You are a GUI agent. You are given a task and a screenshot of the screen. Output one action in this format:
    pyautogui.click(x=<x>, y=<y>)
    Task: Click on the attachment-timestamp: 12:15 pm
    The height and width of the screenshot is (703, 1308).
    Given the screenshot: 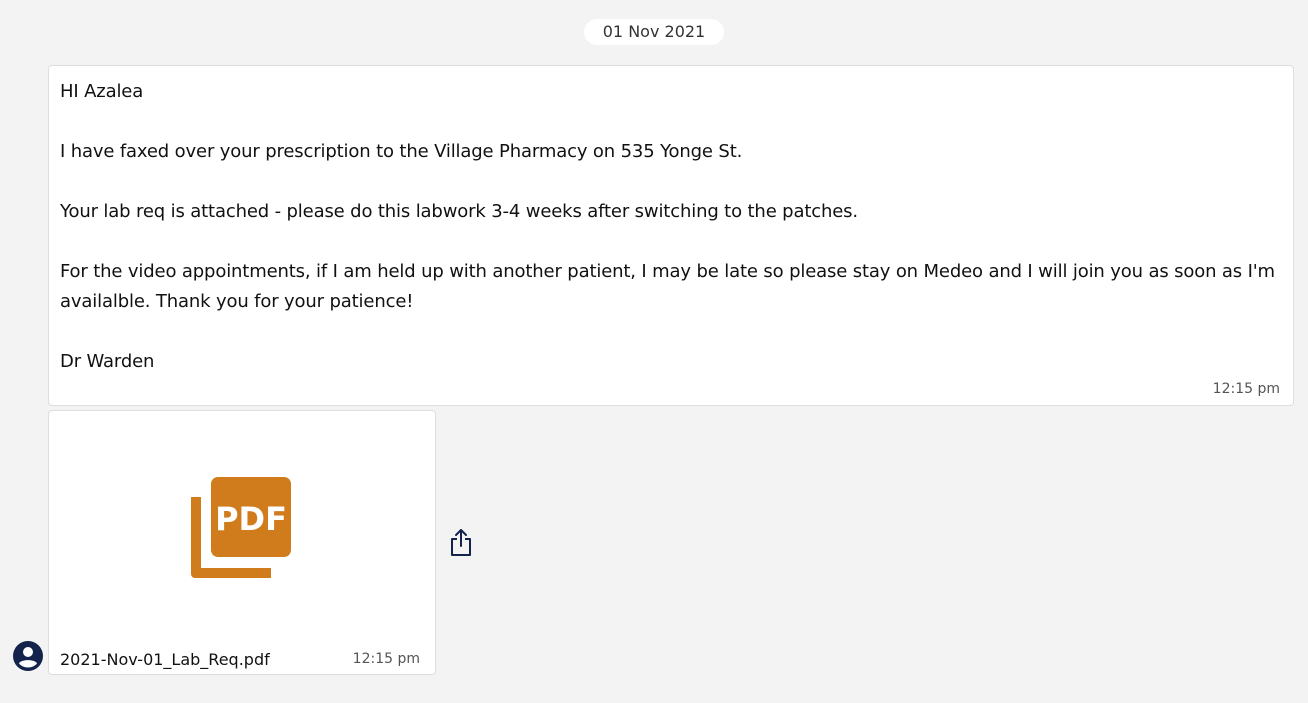 What is the action you would take?
    pyautogui.click(x=386, y=659)
    